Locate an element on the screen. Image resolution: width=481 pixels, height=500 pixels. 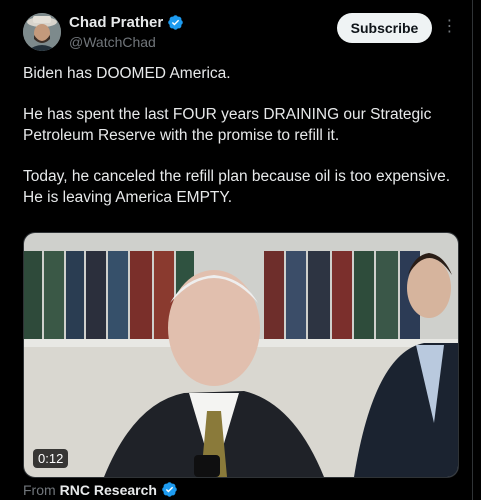
from-label: From is located at coordinates (39, 489).